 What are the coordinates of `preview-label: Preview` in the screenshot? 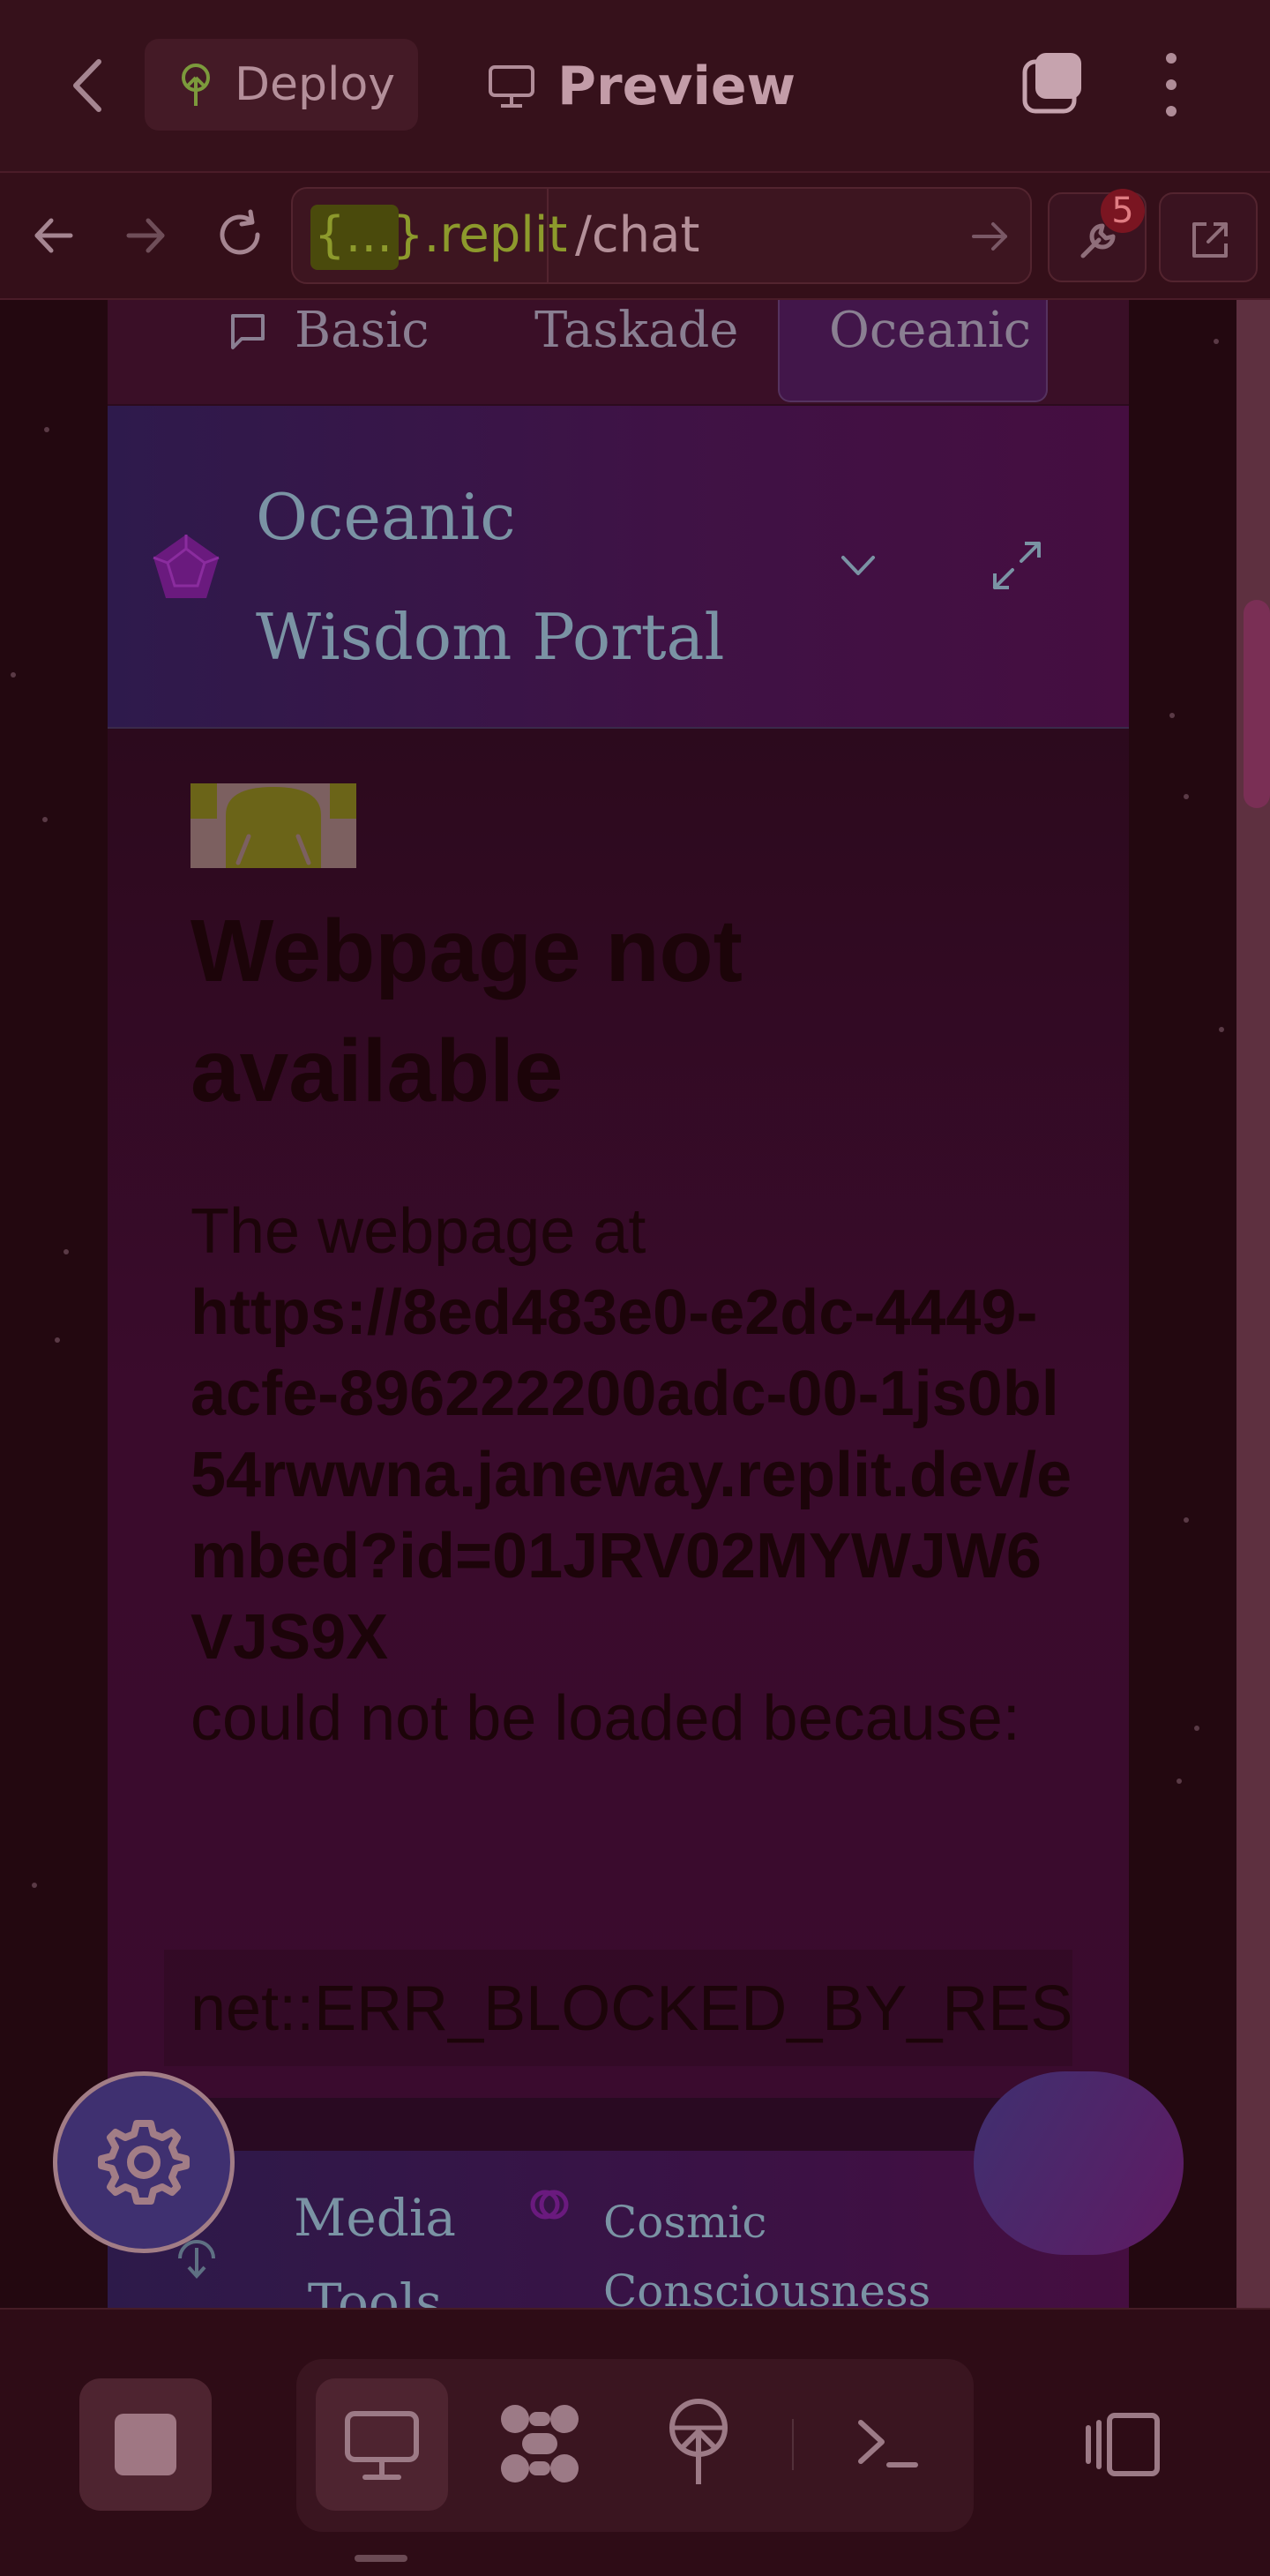 It's located at (676, 86).